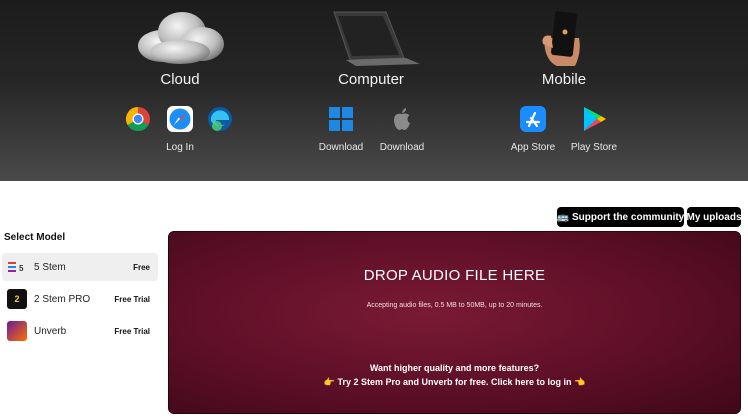 This screenshot has height=420, width=748. What do you see at coordinates (594, 147) in the screenshot?
I see `play-store-label: Play Store` at bounding box center [594, 147].